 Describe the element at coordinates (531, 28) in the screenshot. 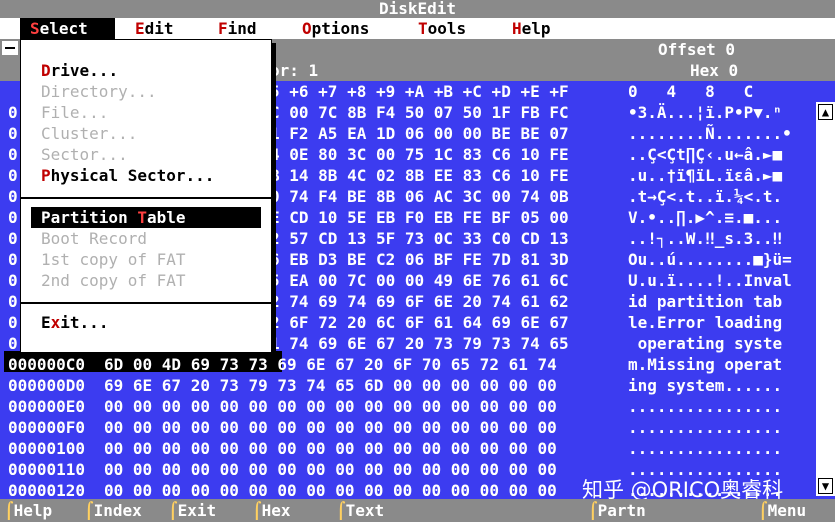

I see `menu-help: Help` at that location.